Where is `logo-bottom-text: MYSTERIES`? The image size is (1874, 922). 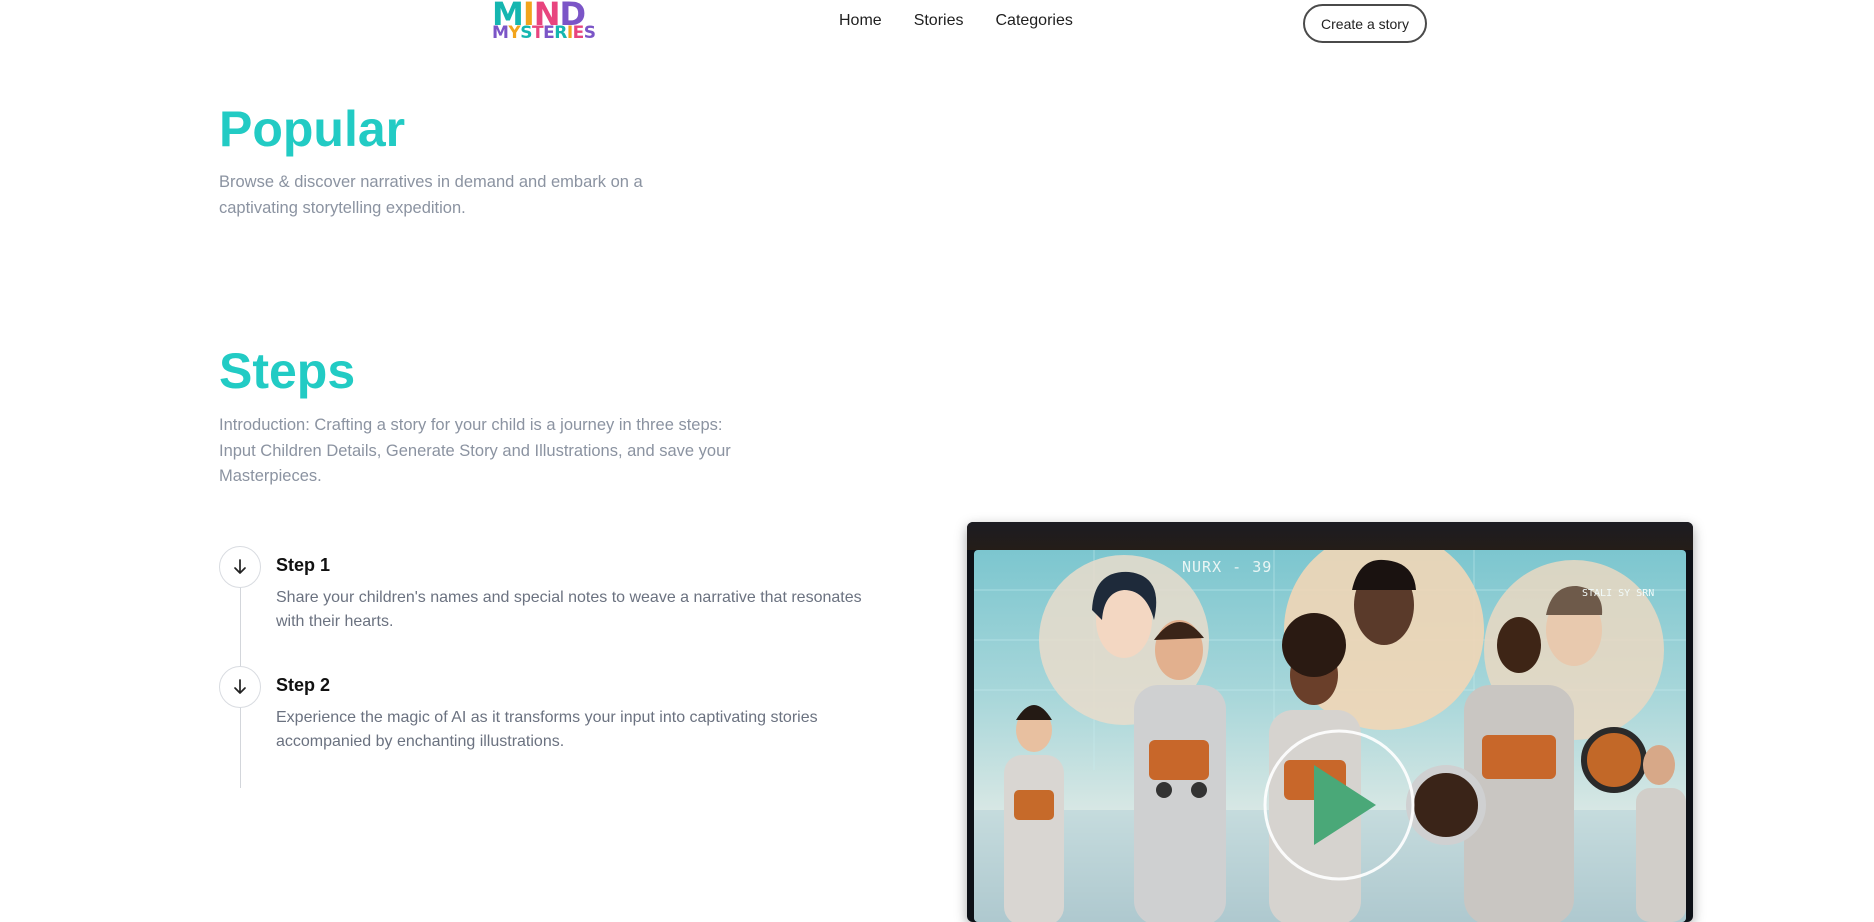
logo-bottom-text: MYSTERIES is located at coordinates (544, 33).